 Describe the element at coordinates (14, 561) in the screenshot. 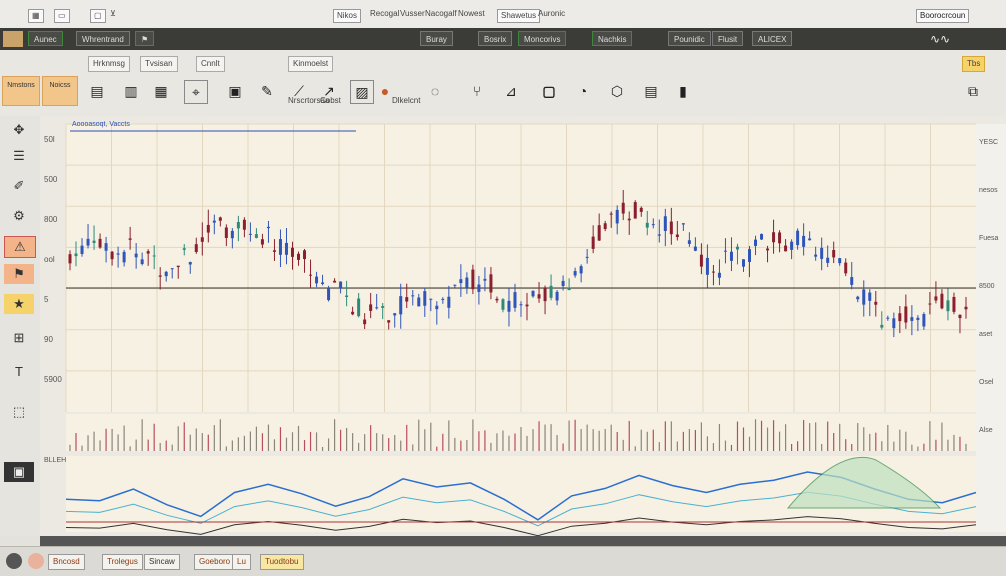

I see `status-user-icon` at that location.